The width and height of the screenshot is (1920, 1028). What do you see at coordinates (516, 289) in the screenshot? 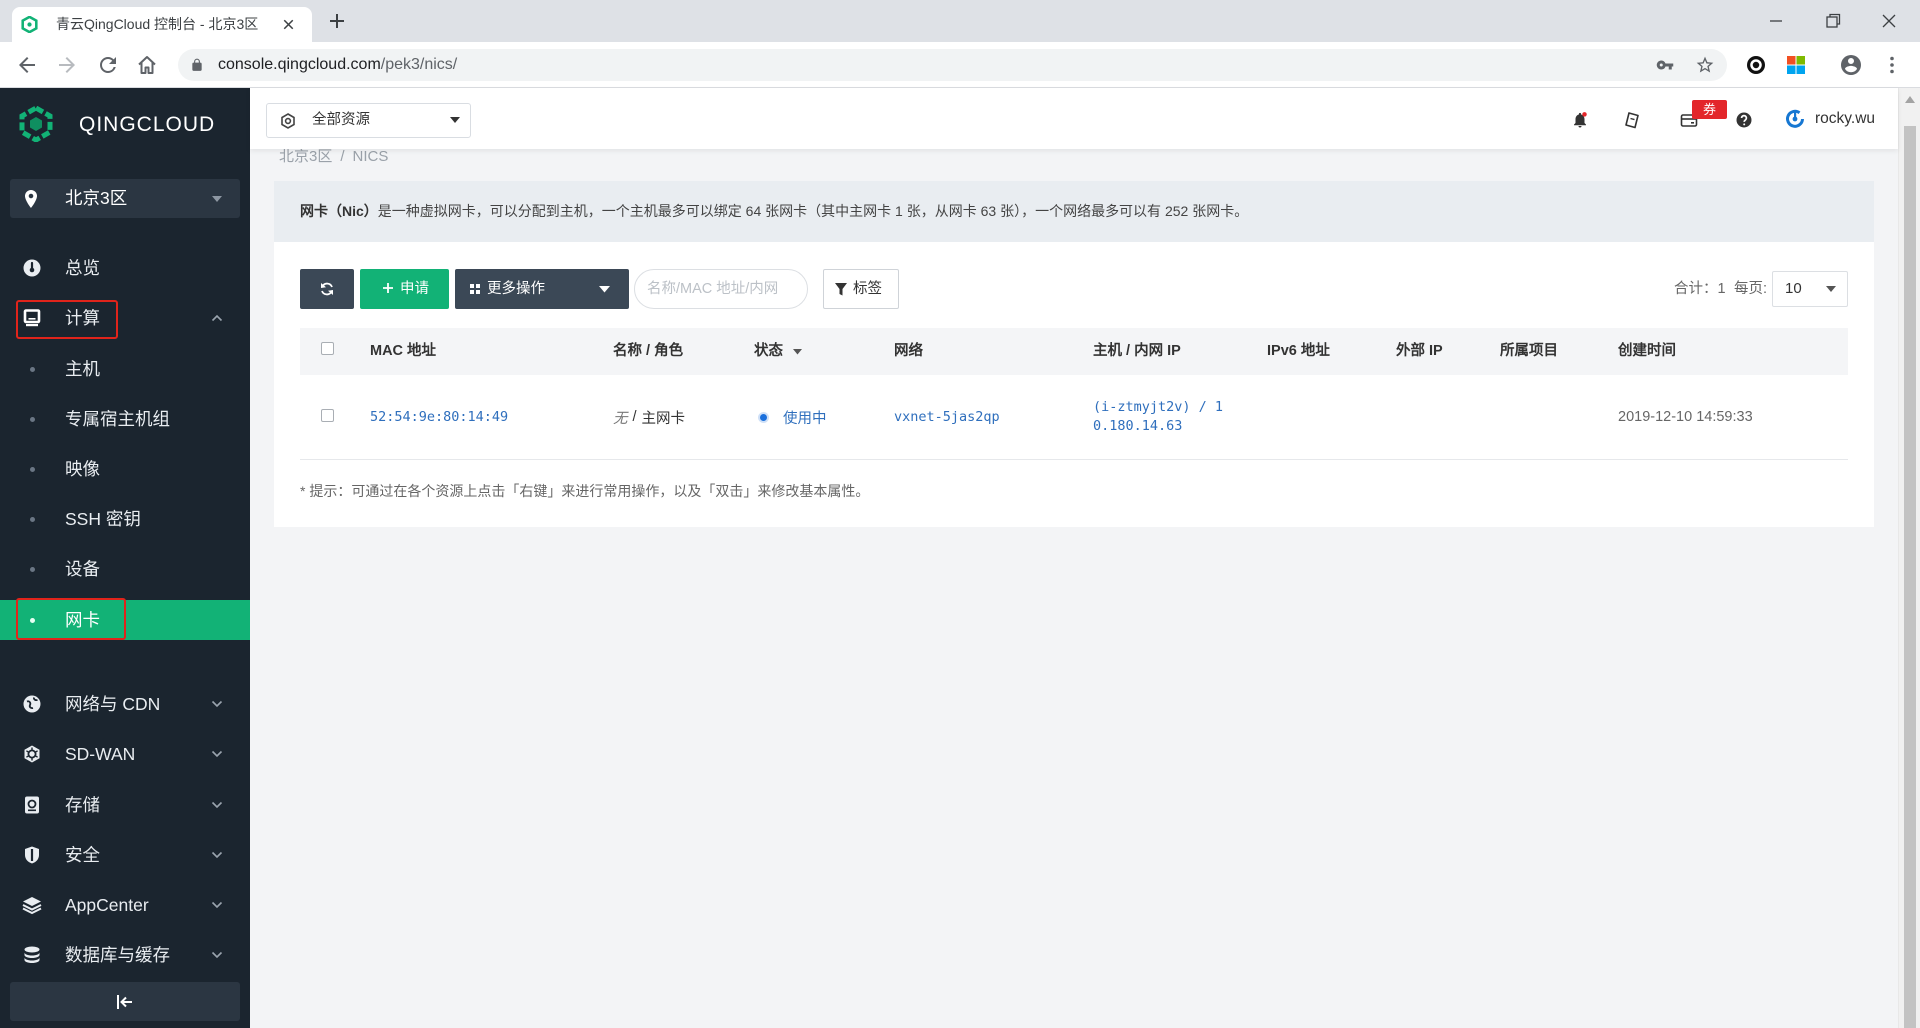
I see `more-actions-label: 更多操作` at bounding box center [516, 289].